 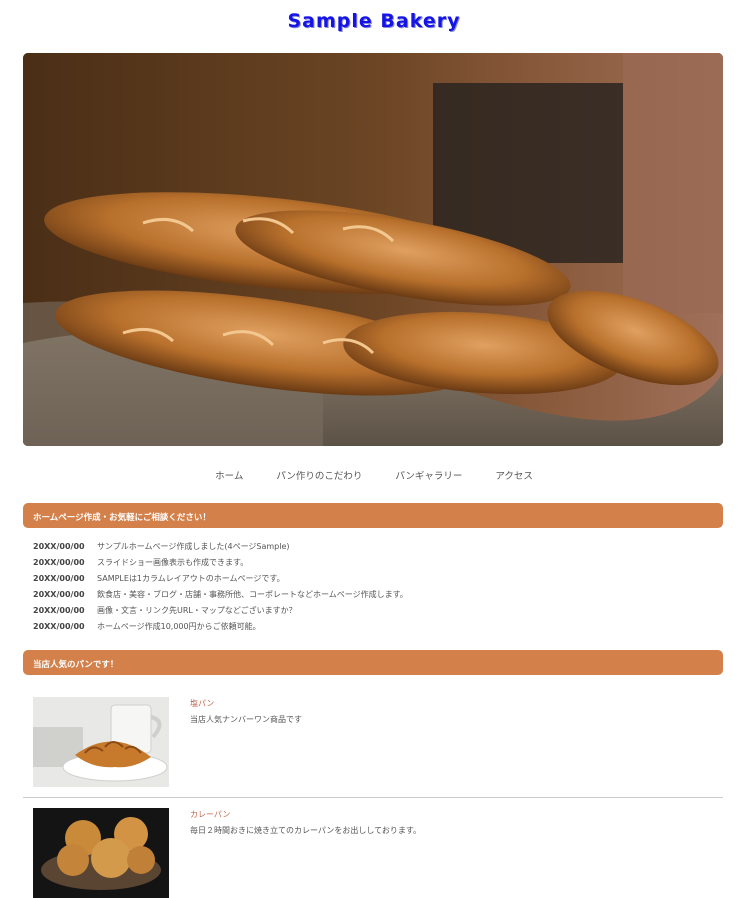 I want to click on news-text: SAMPLEは1カラムレイアウトのホームページです。, so click(x=191, y=578).